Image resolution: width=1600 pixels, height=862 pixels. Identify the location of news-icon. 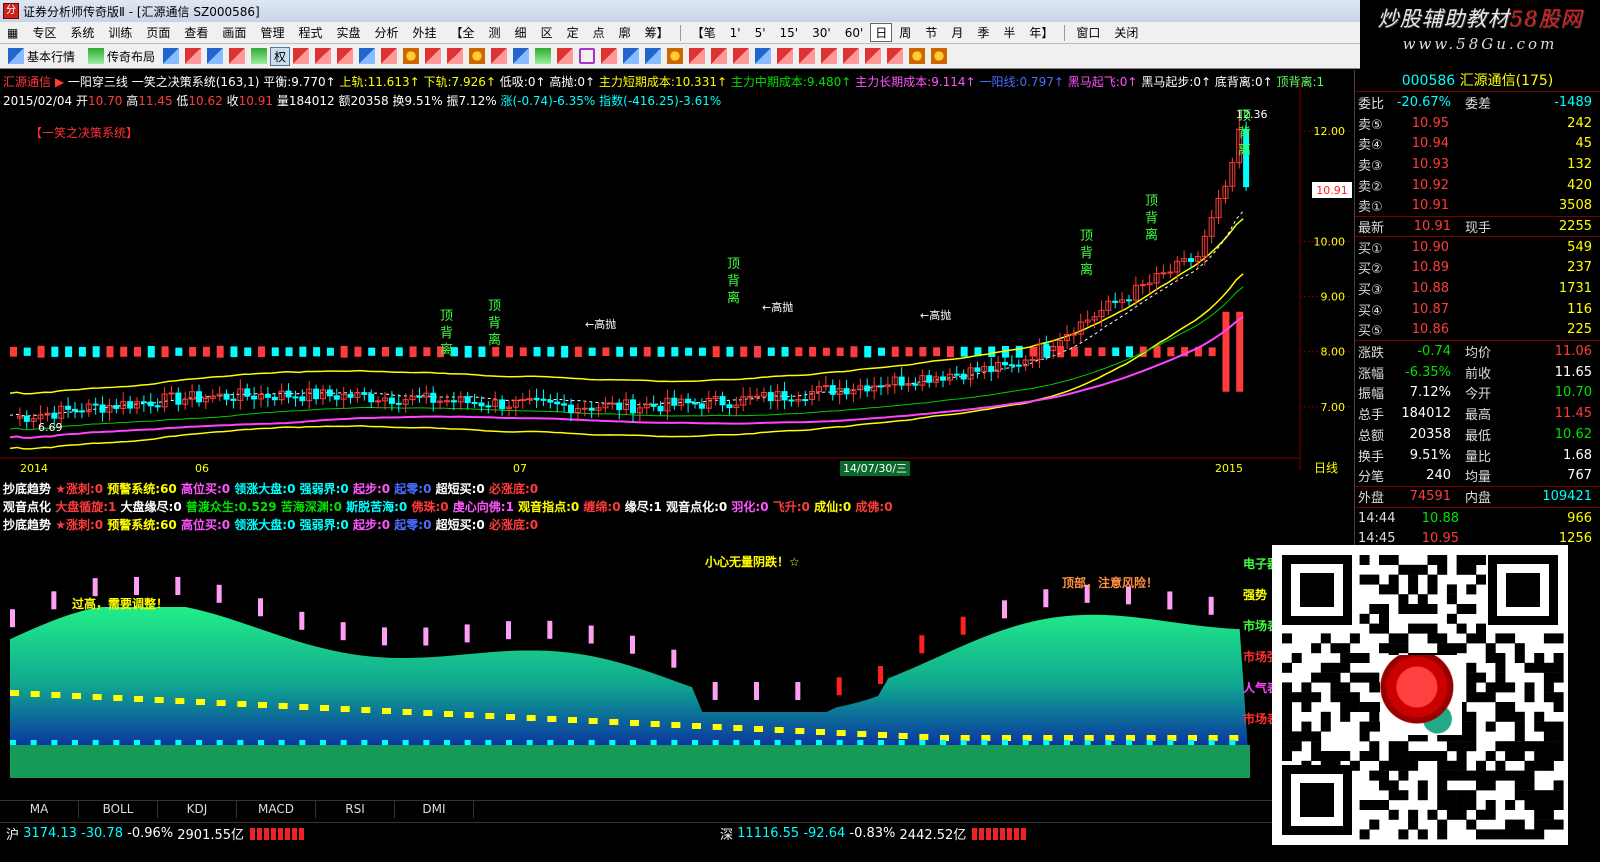
(345, 56).